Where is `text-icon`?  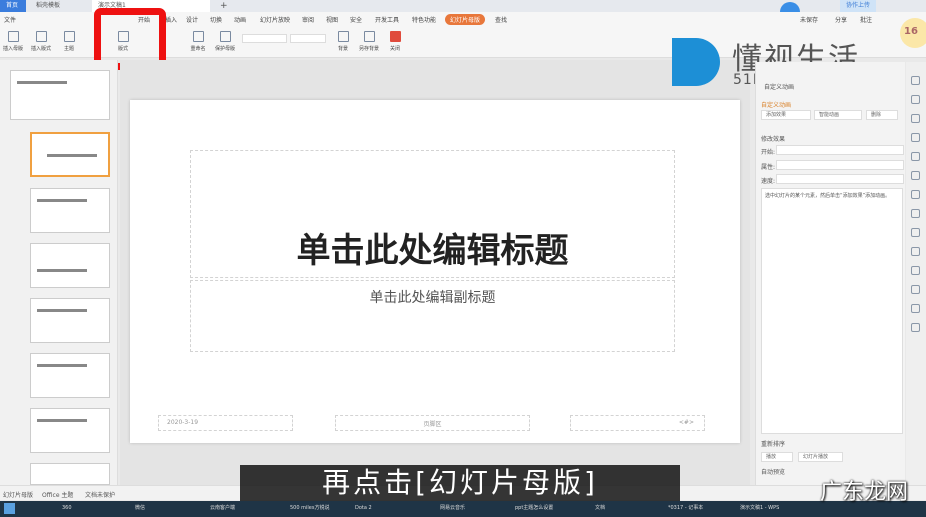
text-icon is located at coordinates (915, 213).